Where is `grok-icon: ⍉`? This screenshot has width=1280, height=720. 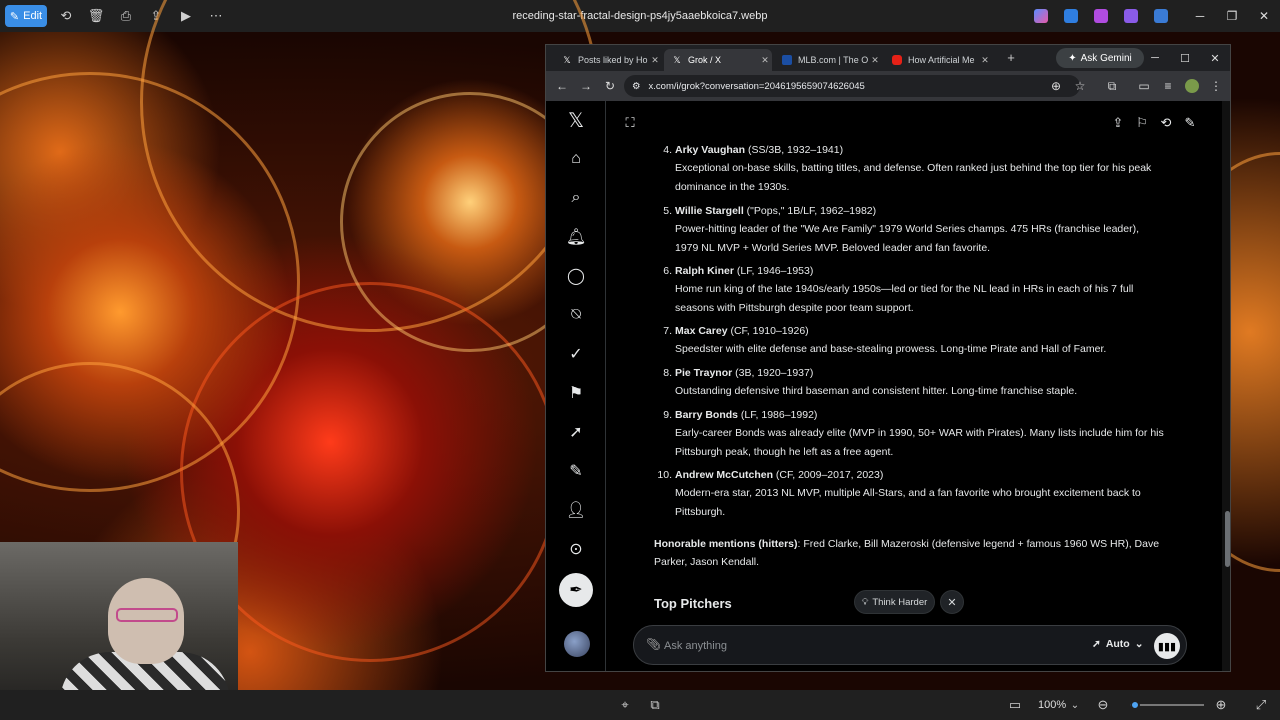
grok-icon: ⍉ is located at coordinates (576, 315).